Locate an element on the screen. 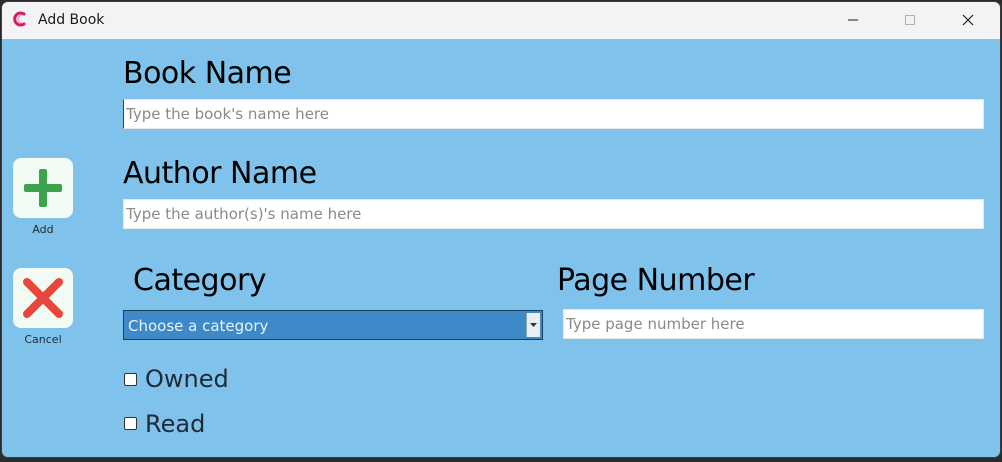 The height and width of the screenshot is (462, 1002). close-button is located at coordinates (969, 20).